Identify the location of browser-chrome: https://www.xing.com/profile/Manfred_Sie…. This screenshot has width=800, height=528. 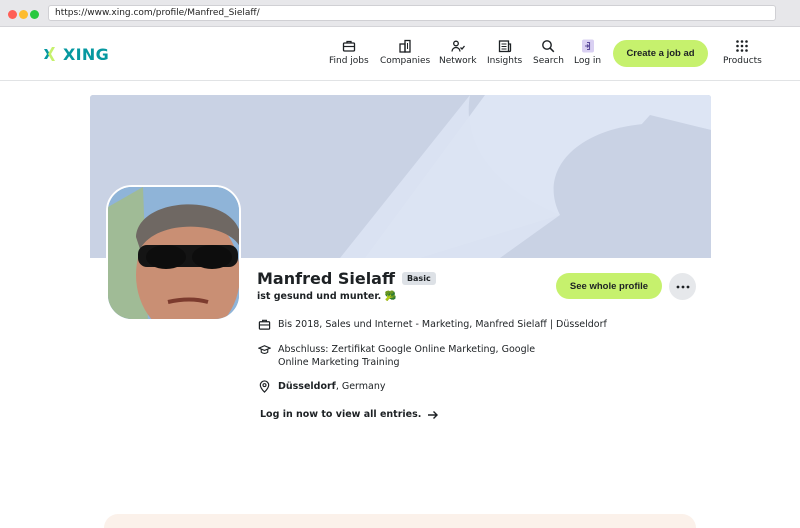
(400, 13).